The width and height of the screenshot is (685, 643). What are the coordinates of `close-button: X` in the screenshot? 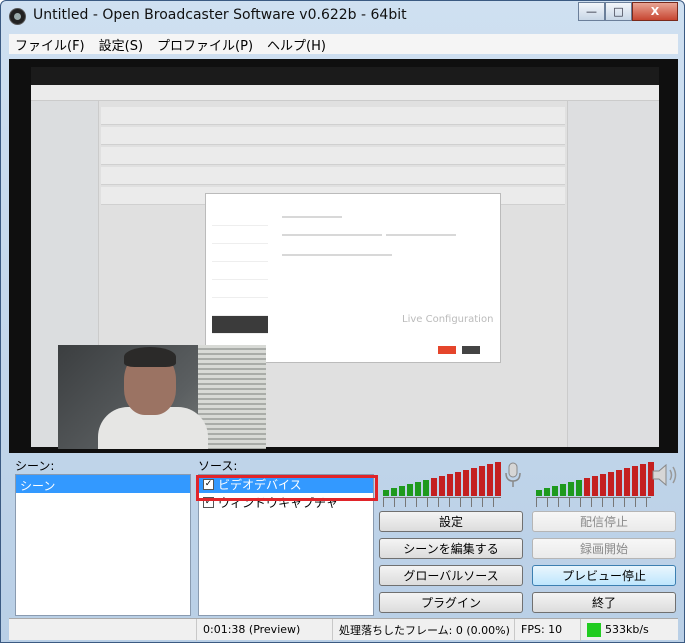 It's located at (655, 11).